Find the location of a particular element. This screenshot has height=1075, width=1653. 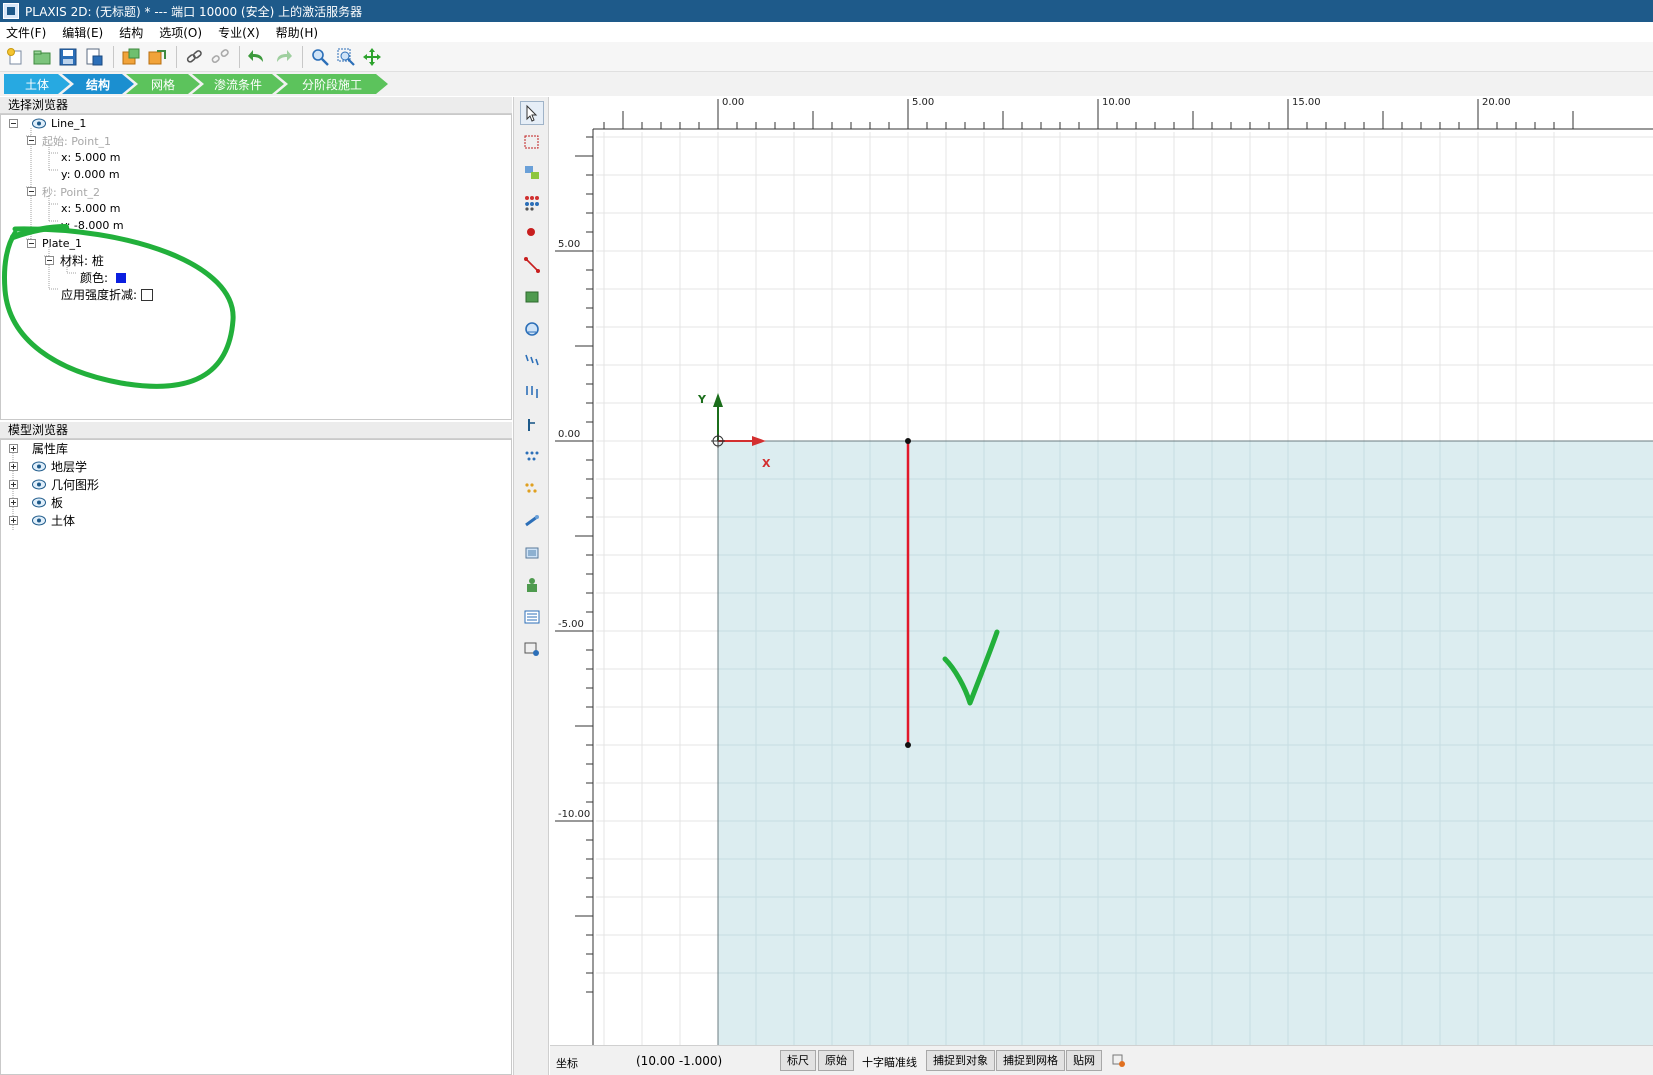

tree-node-label: y: 0.000 m is located at coordinates (90, 174).